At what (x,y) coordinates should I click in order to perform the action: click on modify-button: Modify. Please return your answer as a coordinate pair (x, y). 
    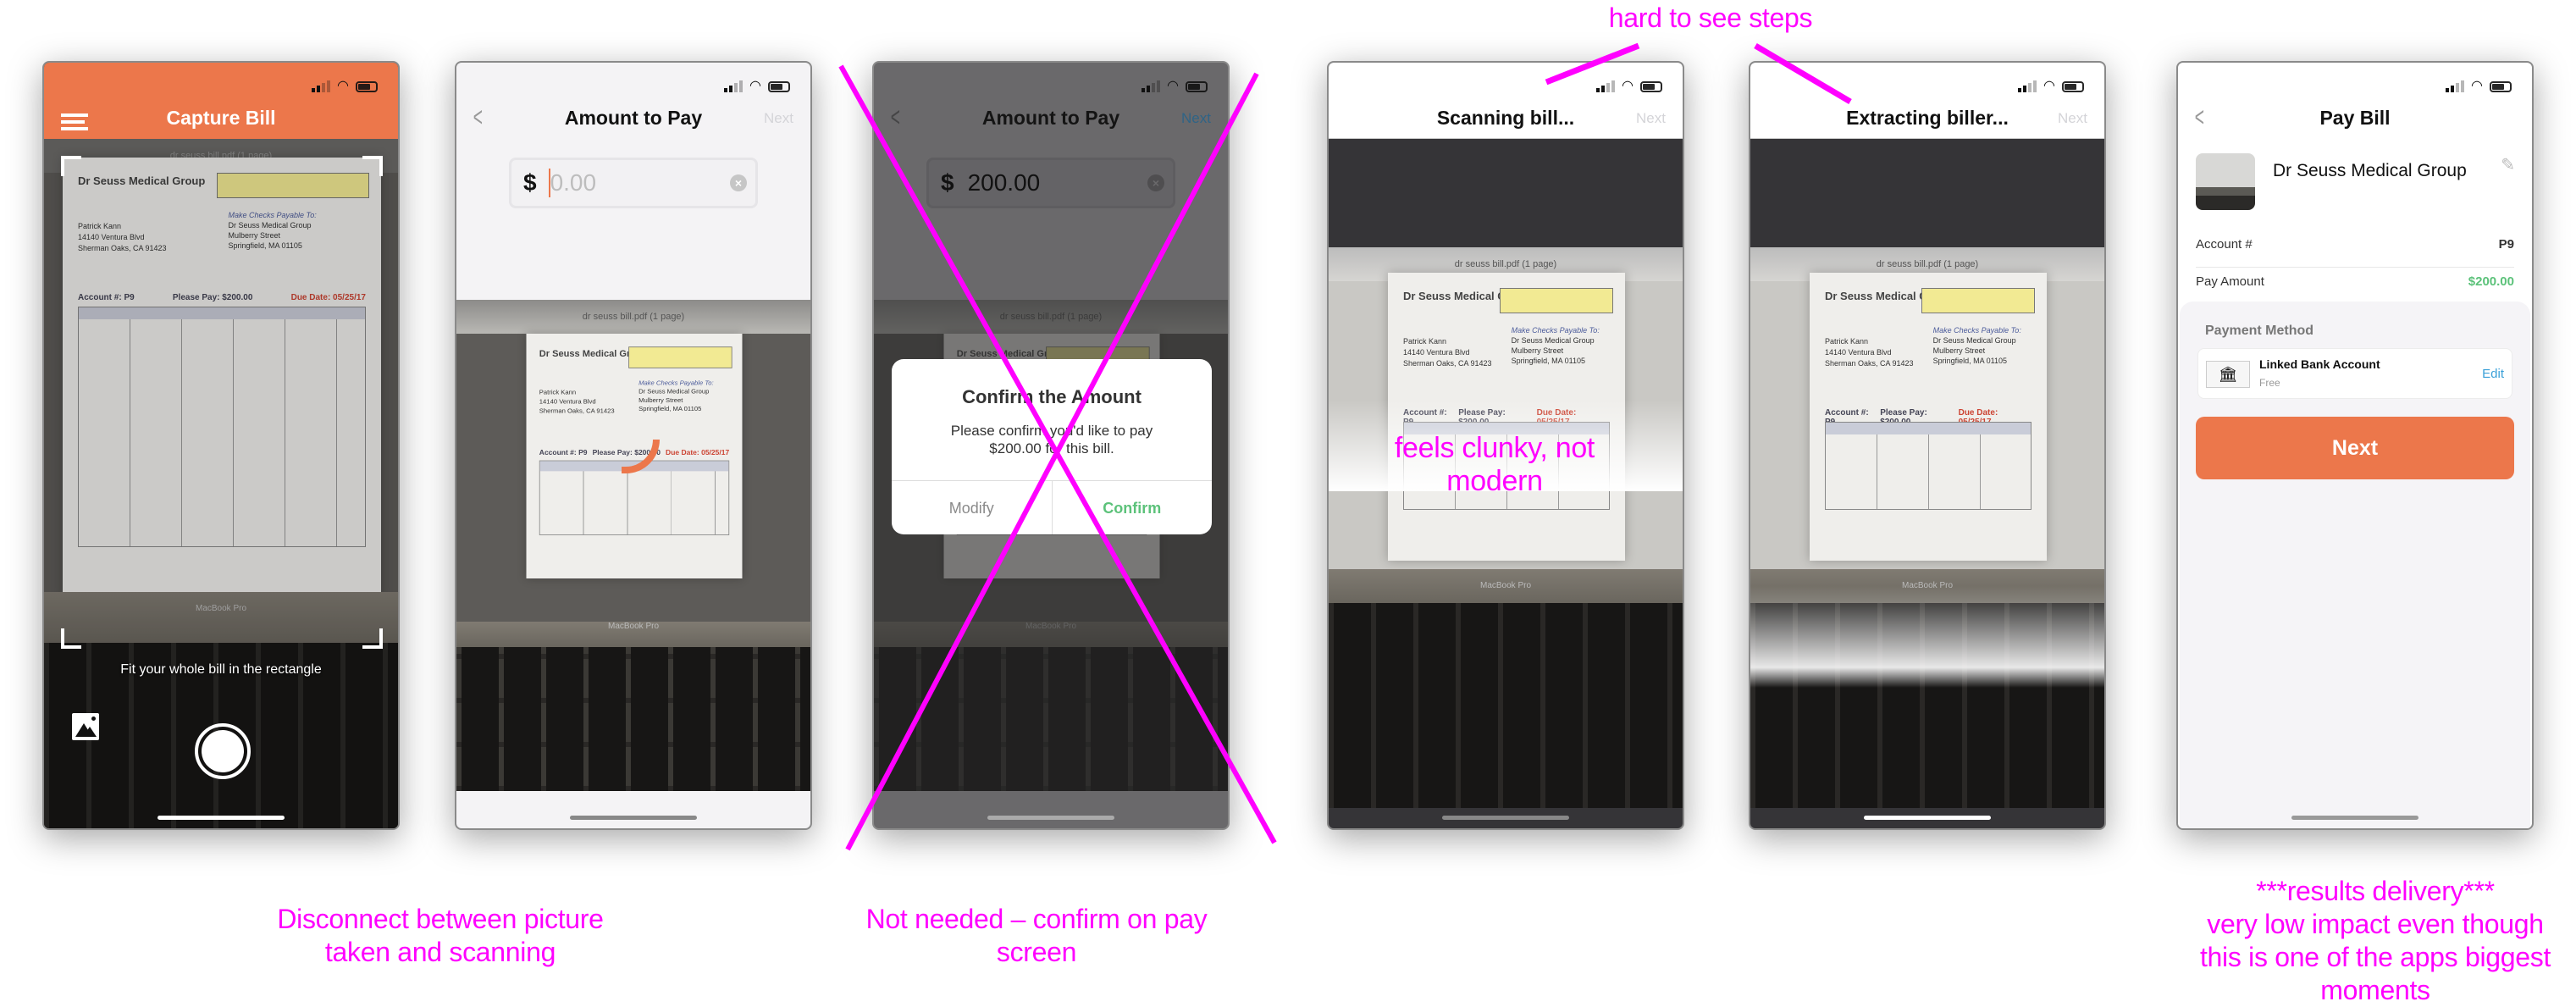
    Looking at the image, I should click on (972, 507).